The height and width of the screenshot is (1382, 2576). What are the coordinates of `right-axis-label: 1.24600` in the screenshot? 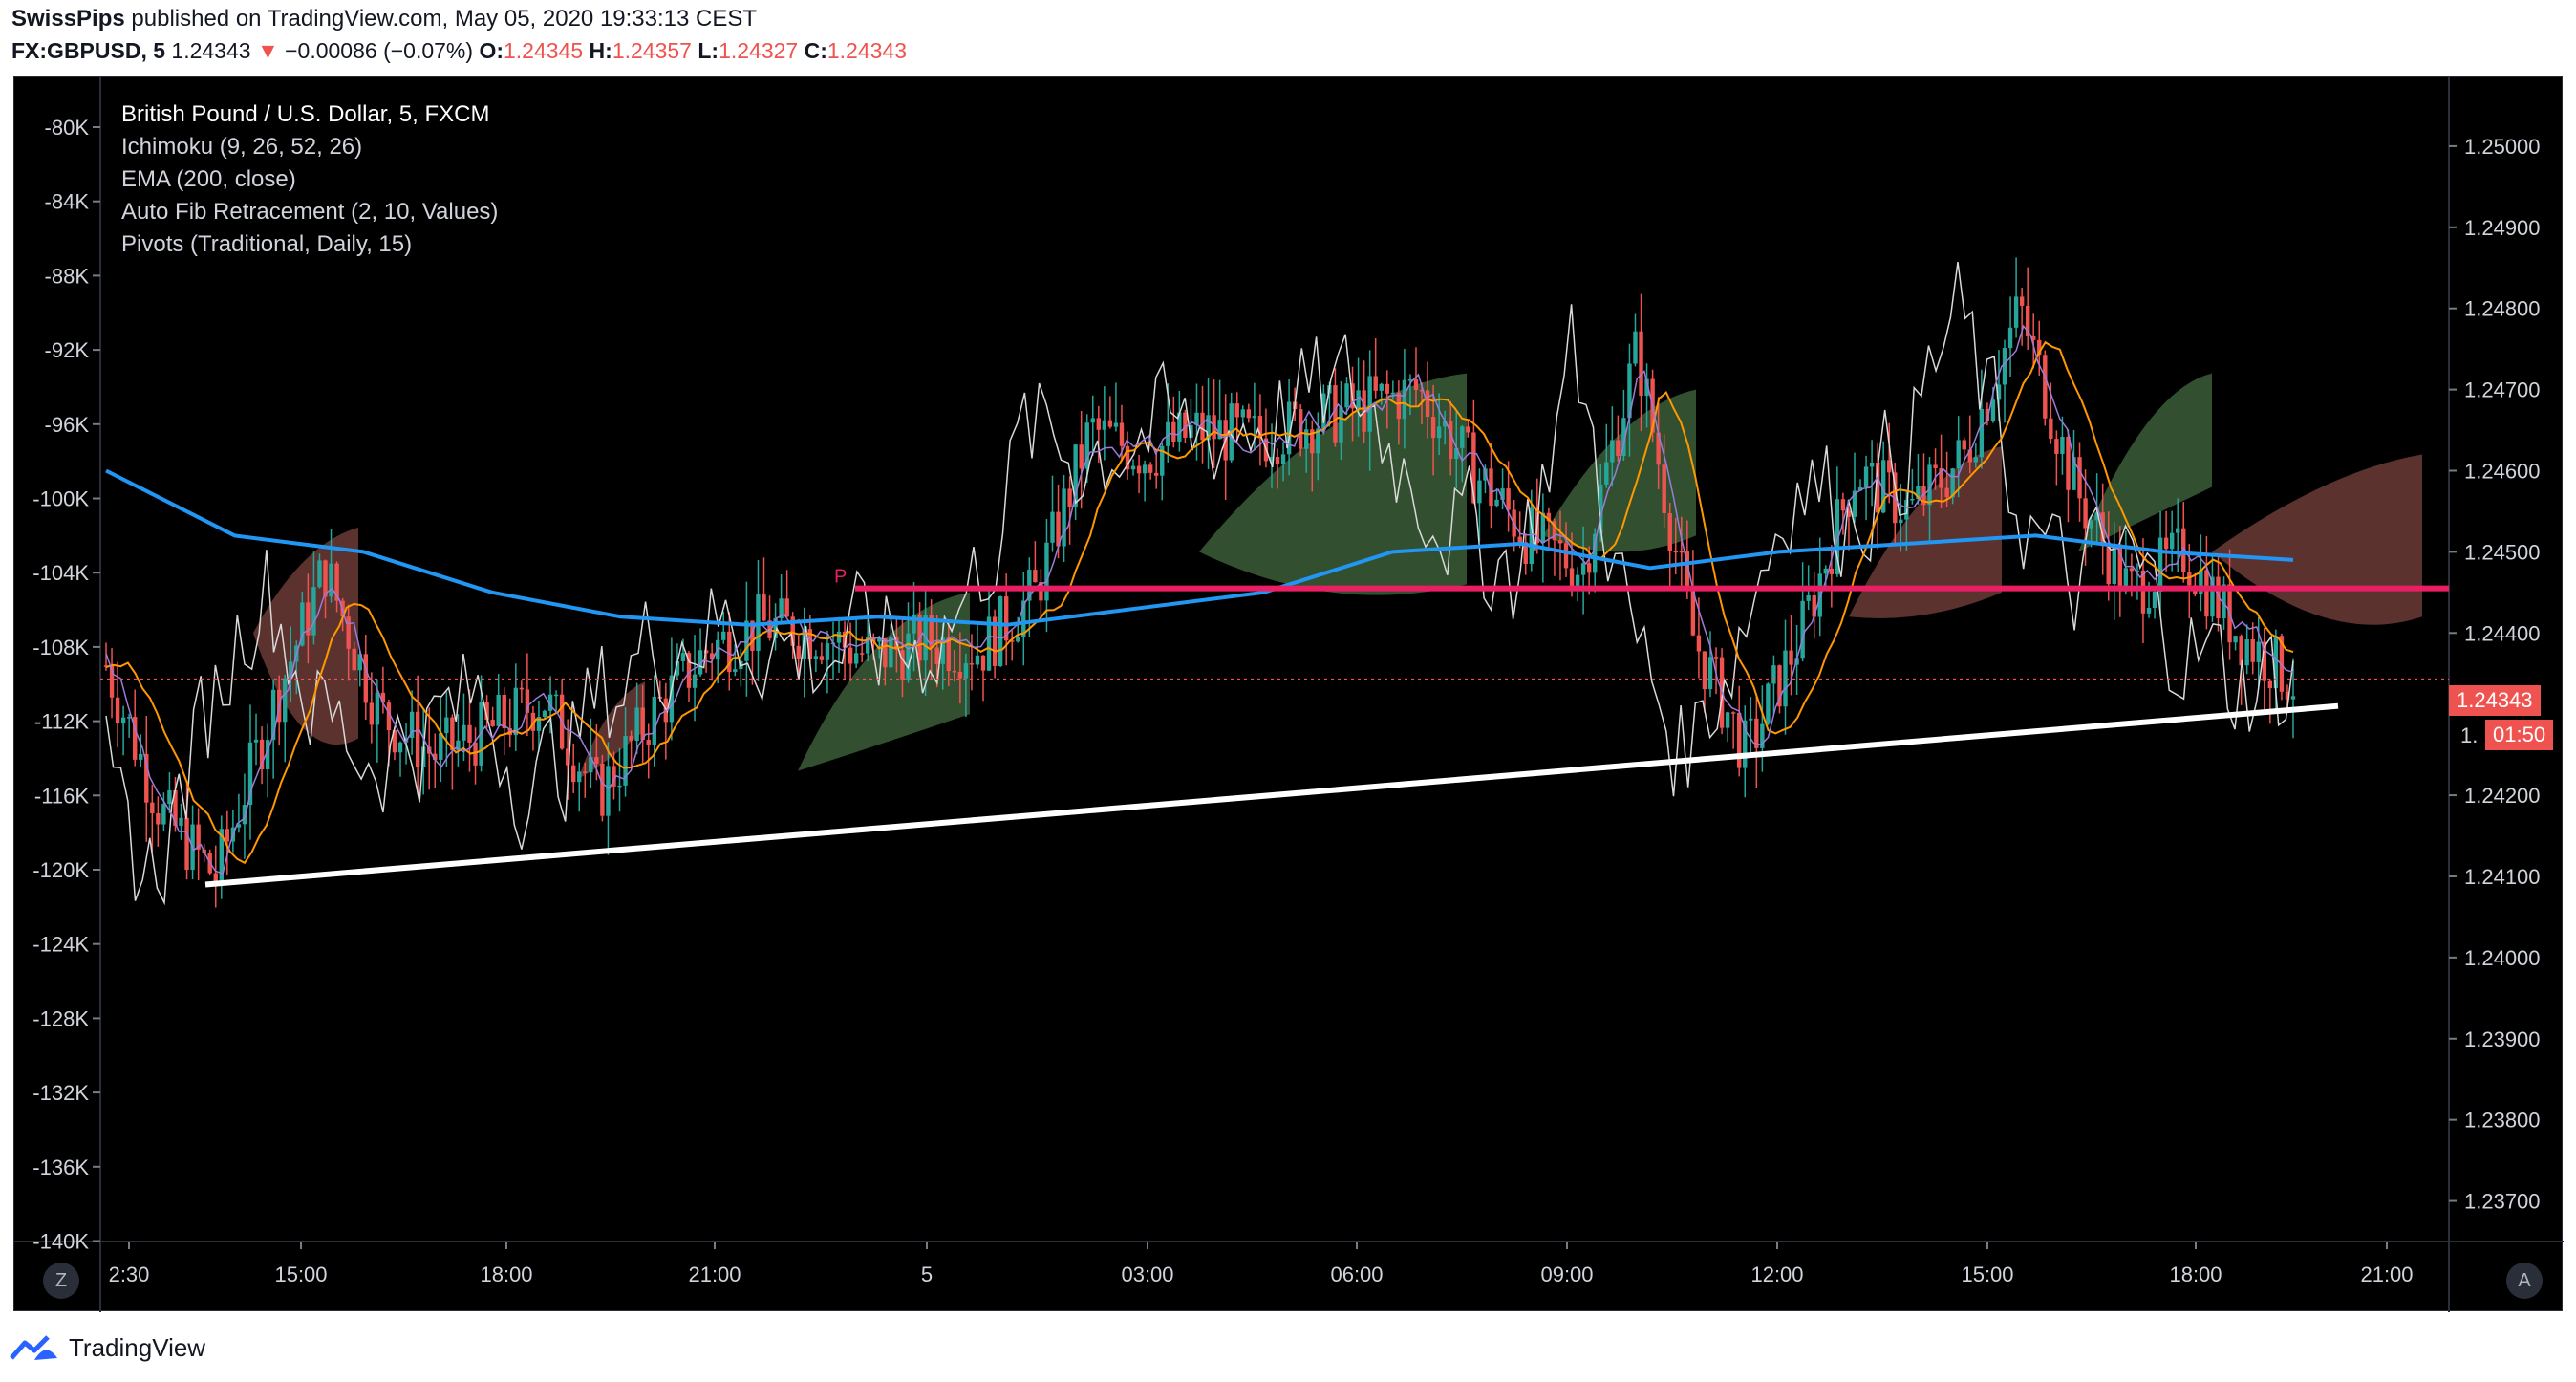 It's located at (2502, 471).